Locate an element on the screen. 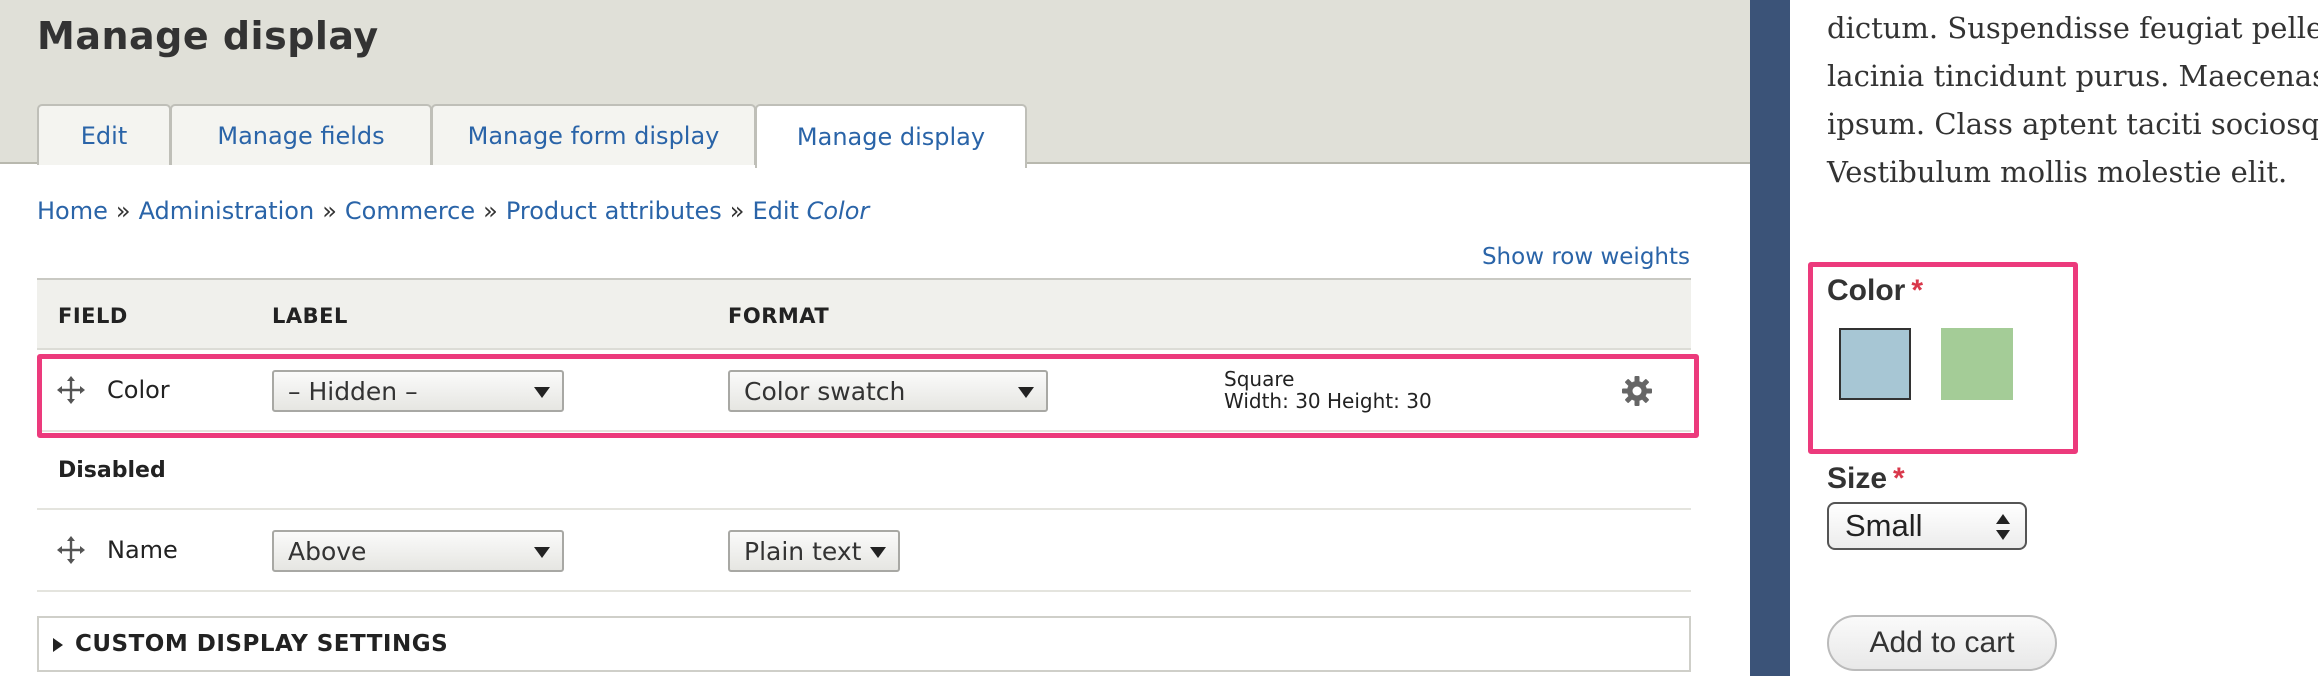 The height and width of the screenshot is (676, 2318). label-select: Above is located at coordinates (418, 551).